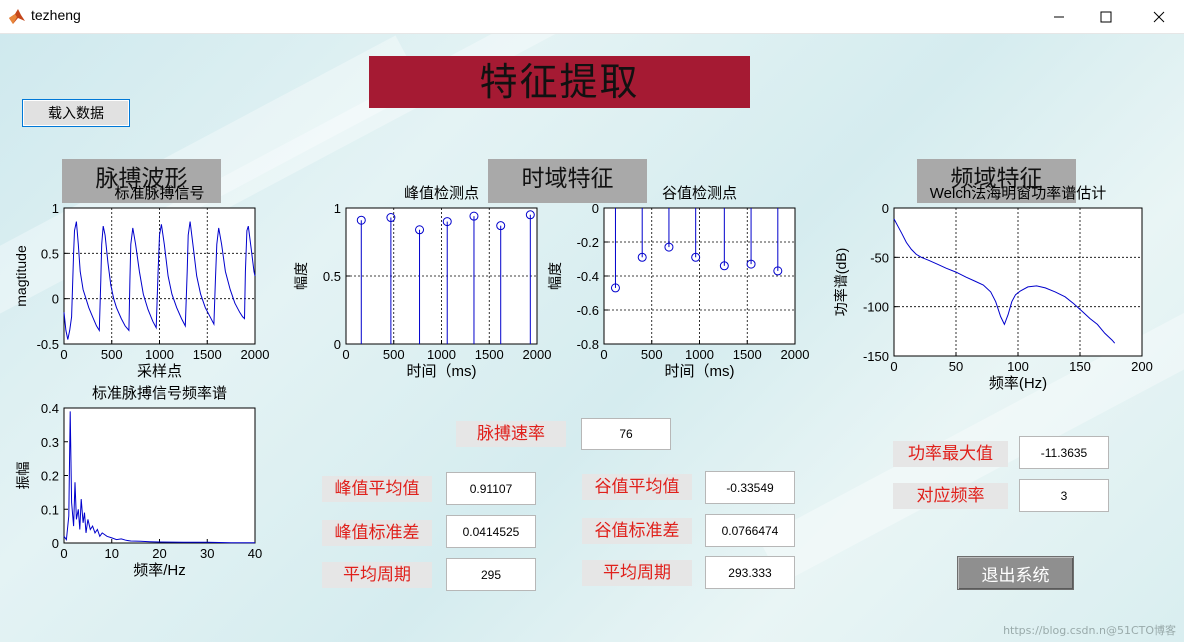 The width and height of the screenshot is (1184, 642). Describe the element at coordinates (637, 487) in the screenshot. I see `valley-mean-label: 谷值平均值` at that location.